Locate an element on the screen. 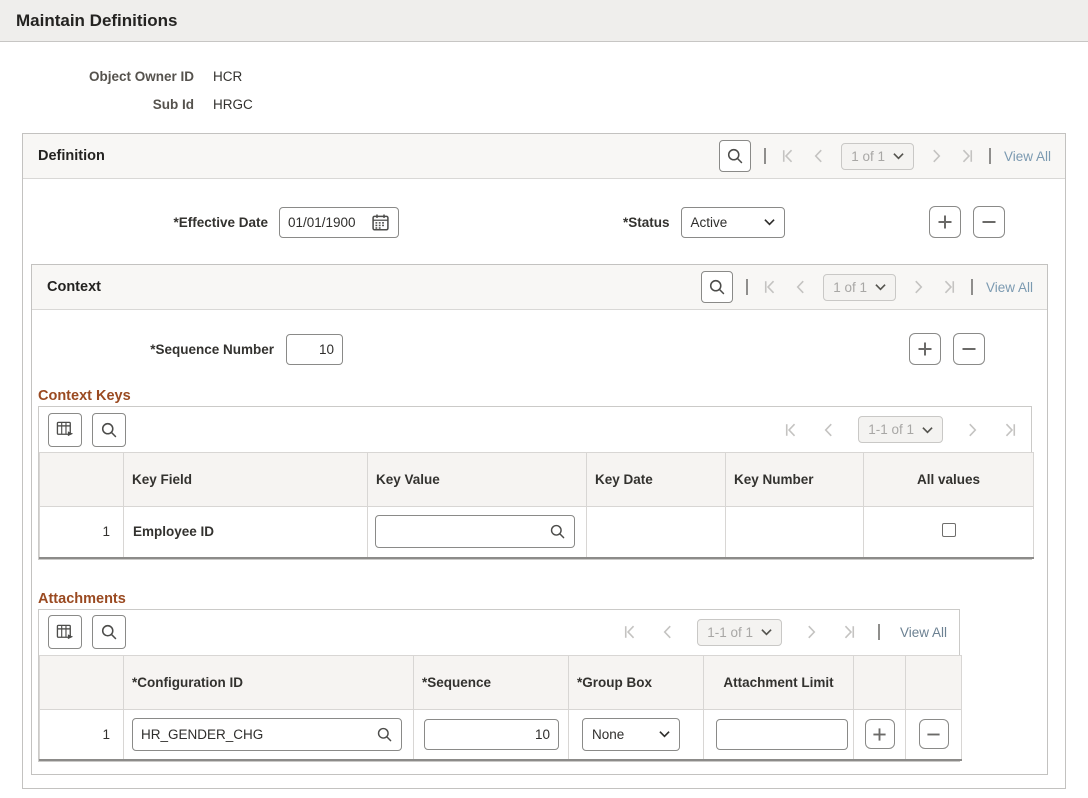  sequence-number-input is located at coordinates (314, 349).